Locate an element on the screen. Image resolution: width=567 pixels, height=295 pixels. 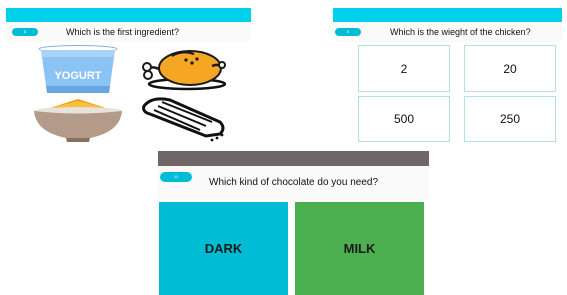
yogurt-icon: YOGURT is located at coordinates (78, 70).